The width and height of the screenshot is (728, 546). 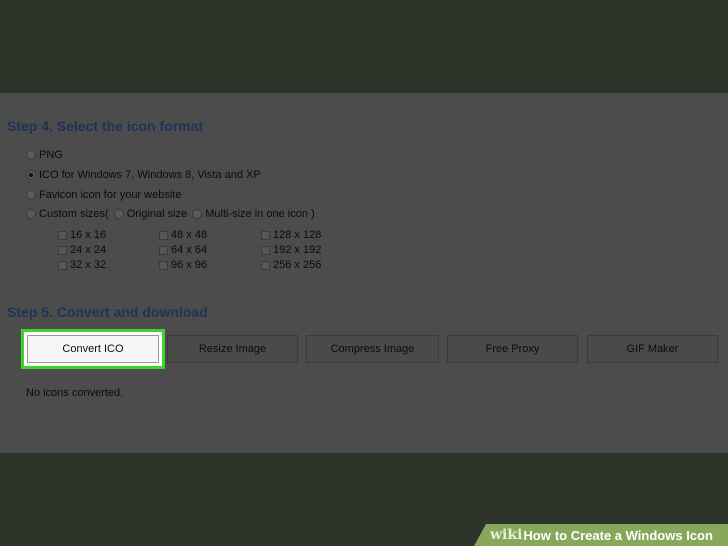 I want to click on size-64: 64 x 64, so click(x=183, y=250).